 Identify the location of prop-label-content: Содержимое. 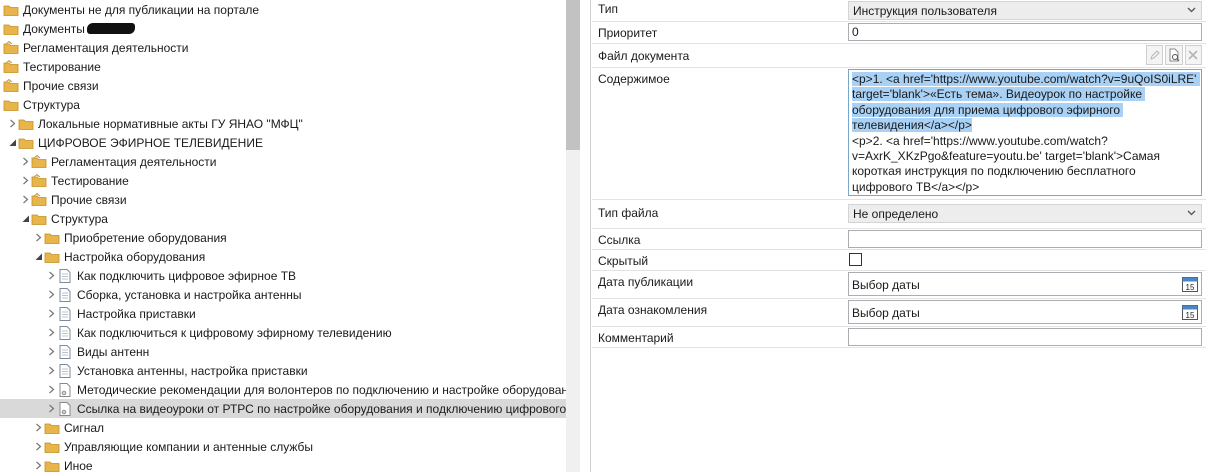
(634, 79).